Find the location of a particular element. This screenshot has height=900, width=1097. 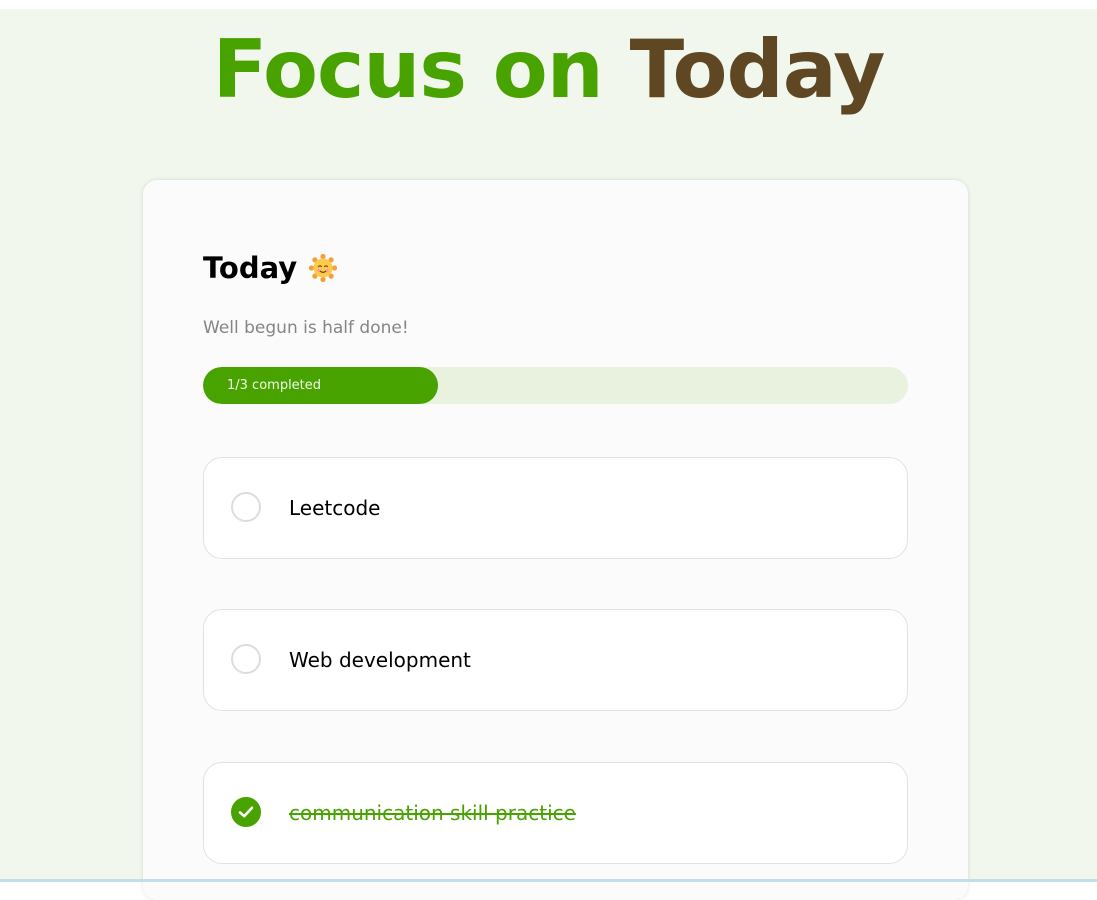

progress-bar-fill: 1/3 completed is located at coordinates (320, 385).